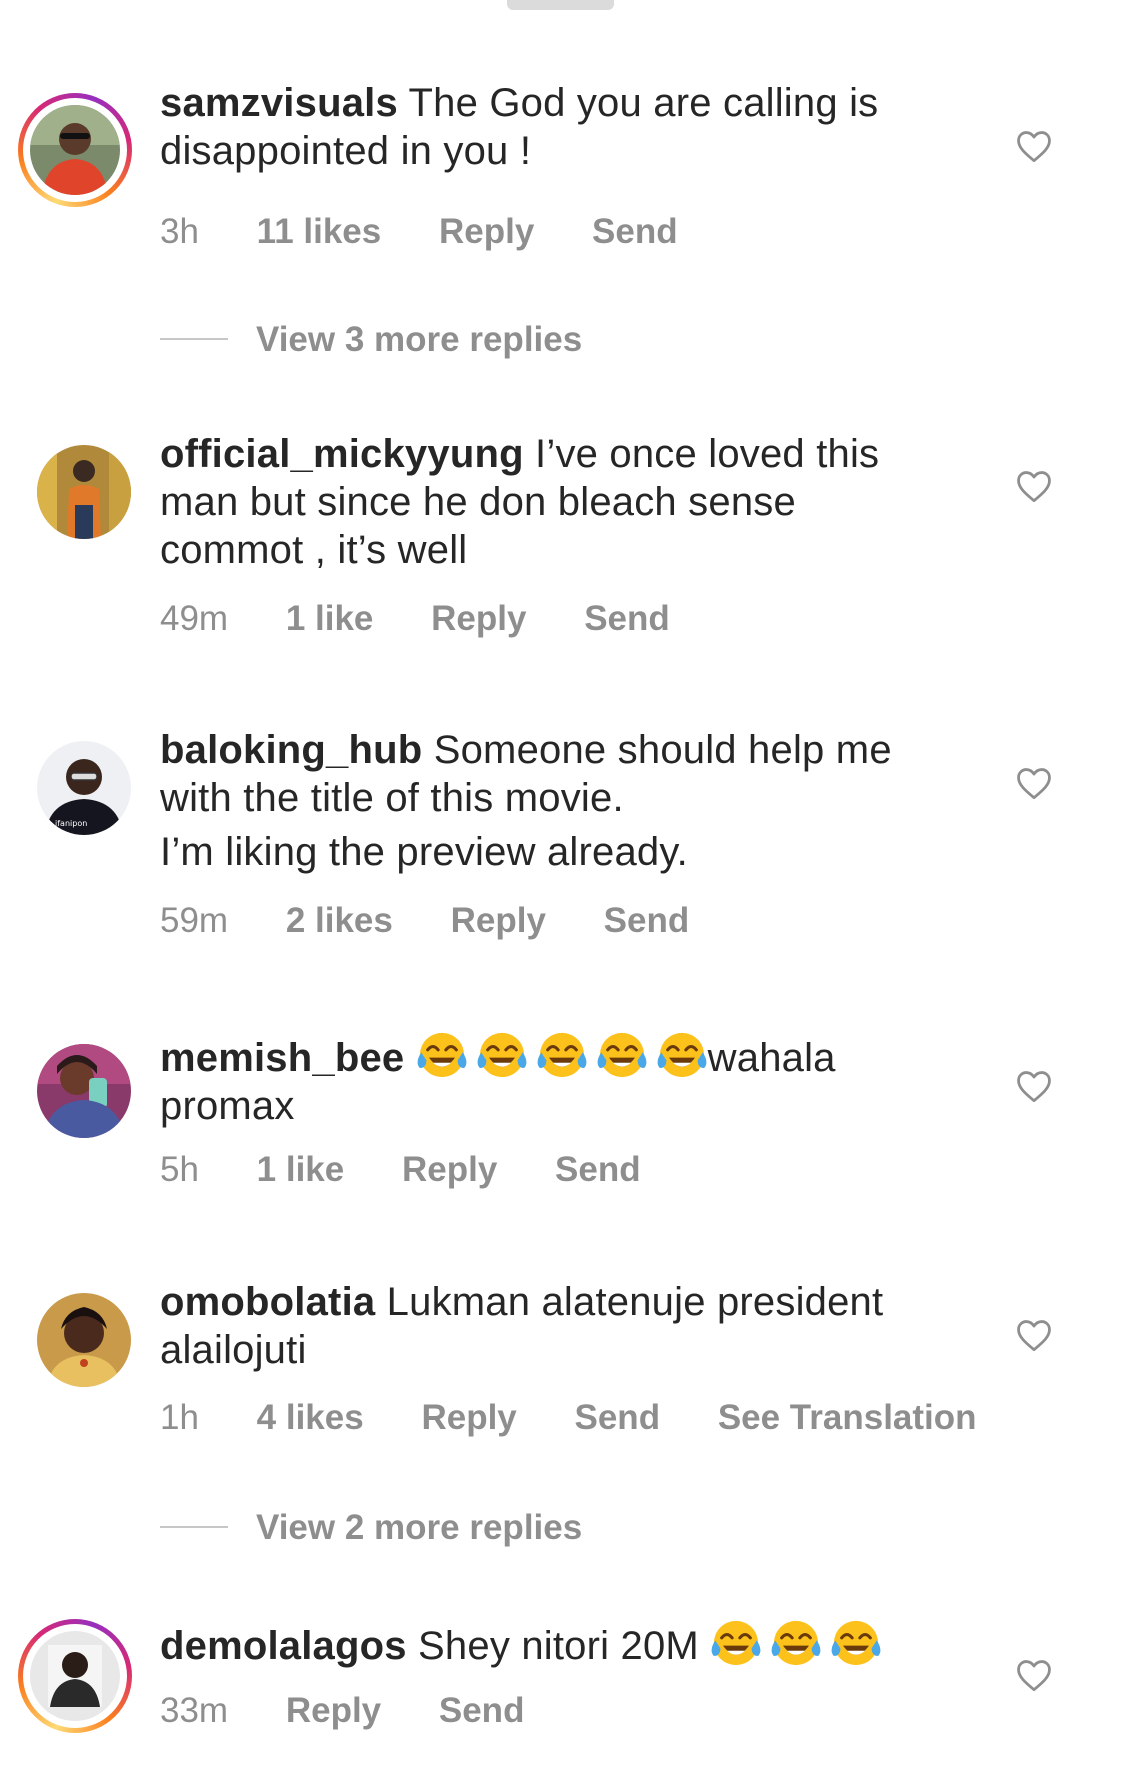 This screenshot has height=1786, width=1125. Describe the element at coordinates (179, 1417) in the screenshot. I see `comment-time: 1h` at that location.